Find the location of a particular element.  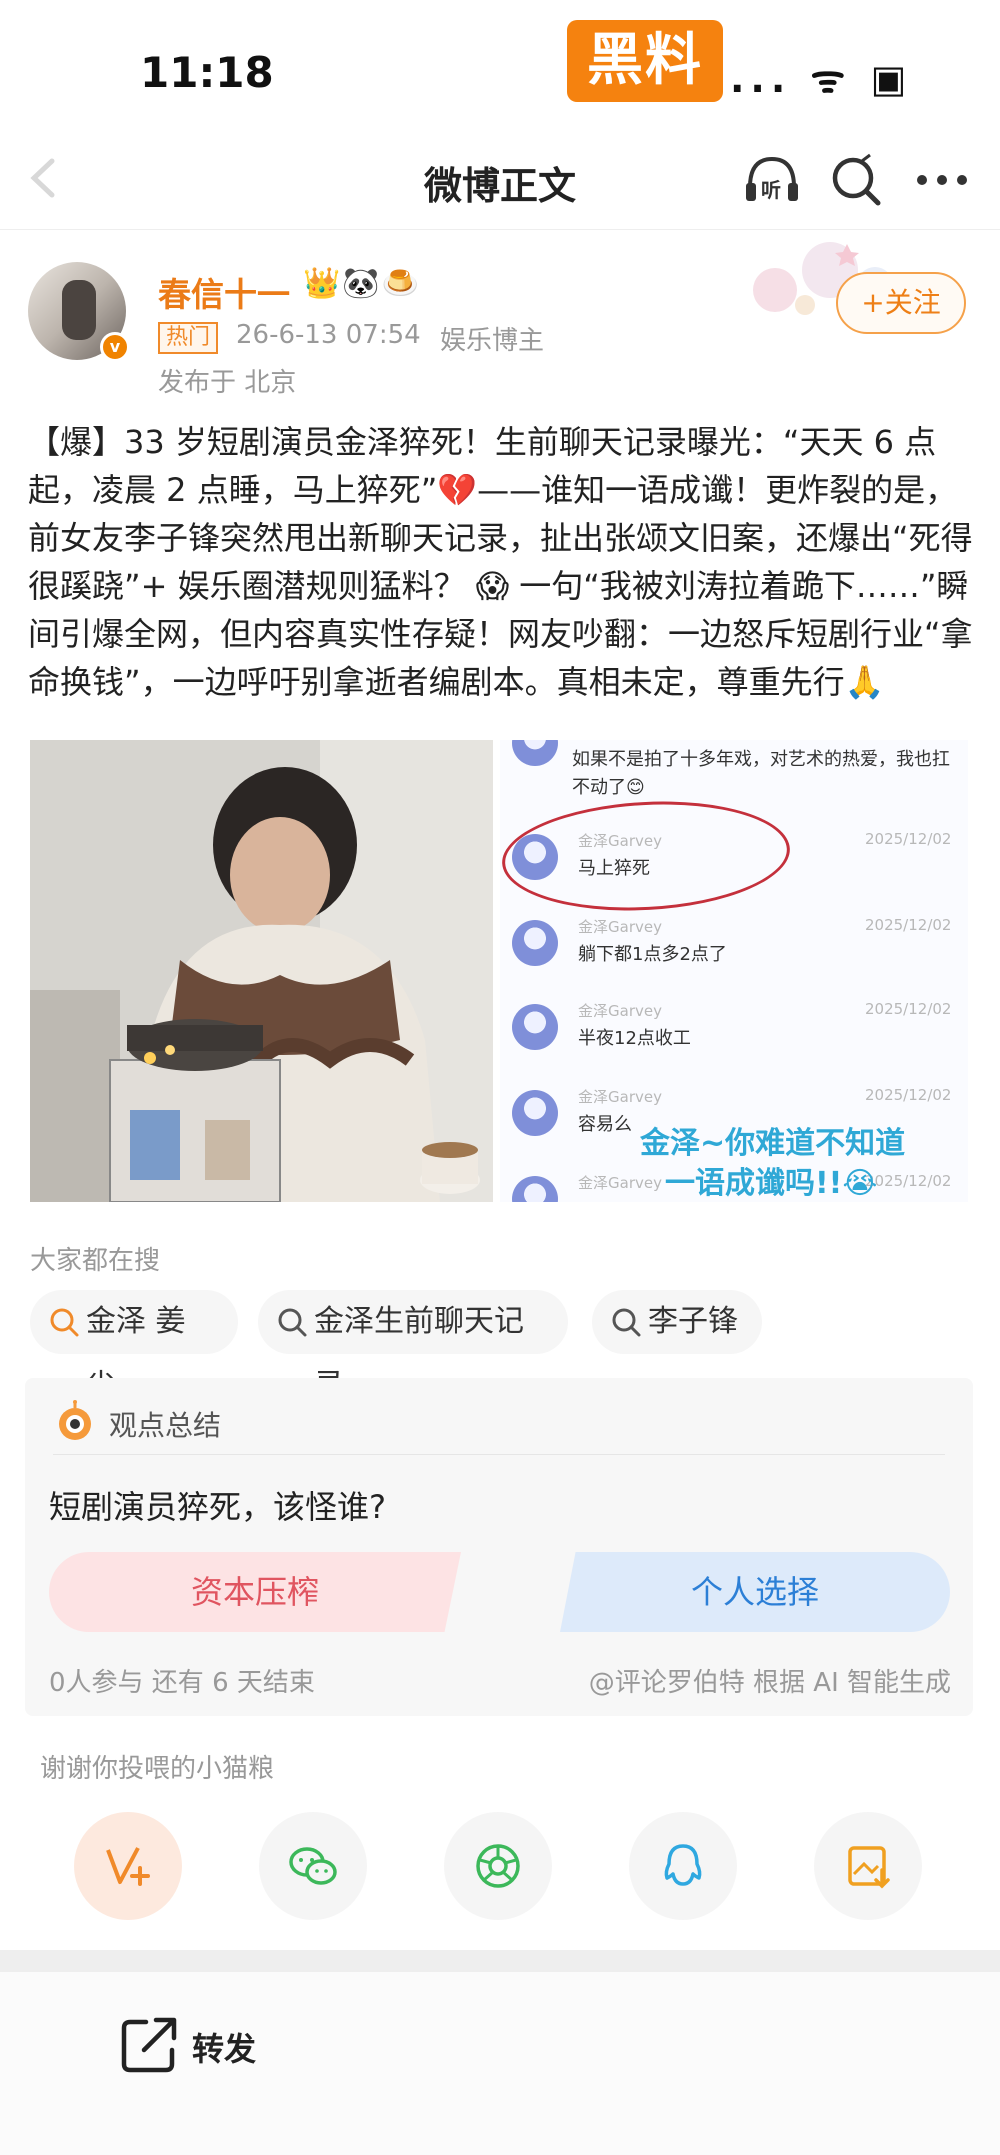

post-location: 发布于 北京 is located at coordinates (227, 383).